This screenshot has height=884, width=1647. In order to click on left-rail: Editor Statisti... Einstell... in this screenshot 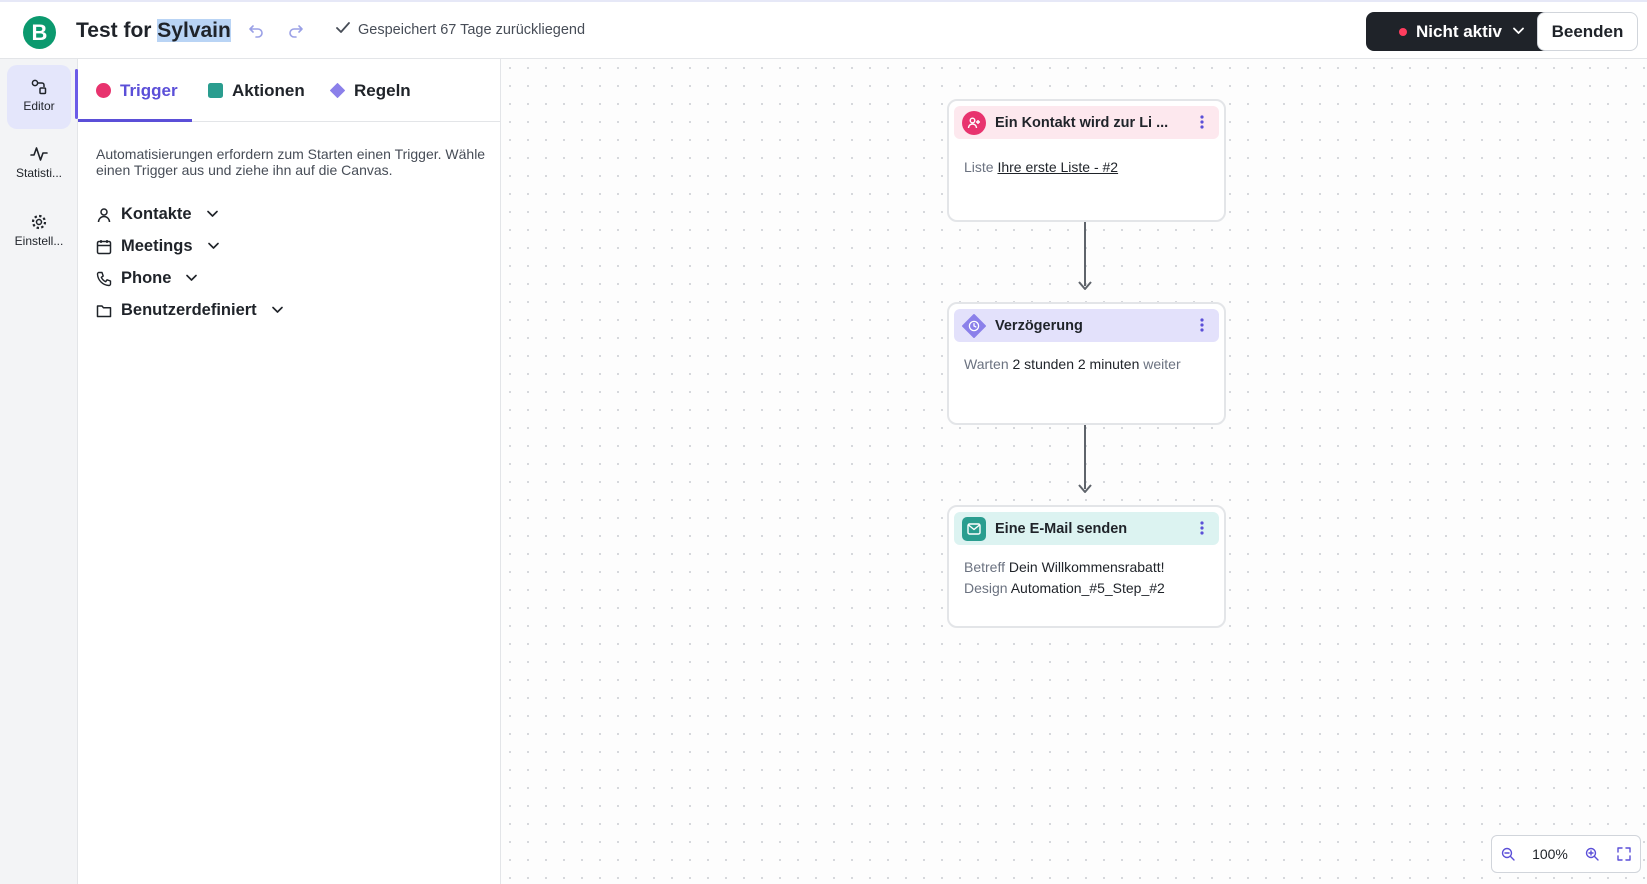, I will do `click(39, 471)`.